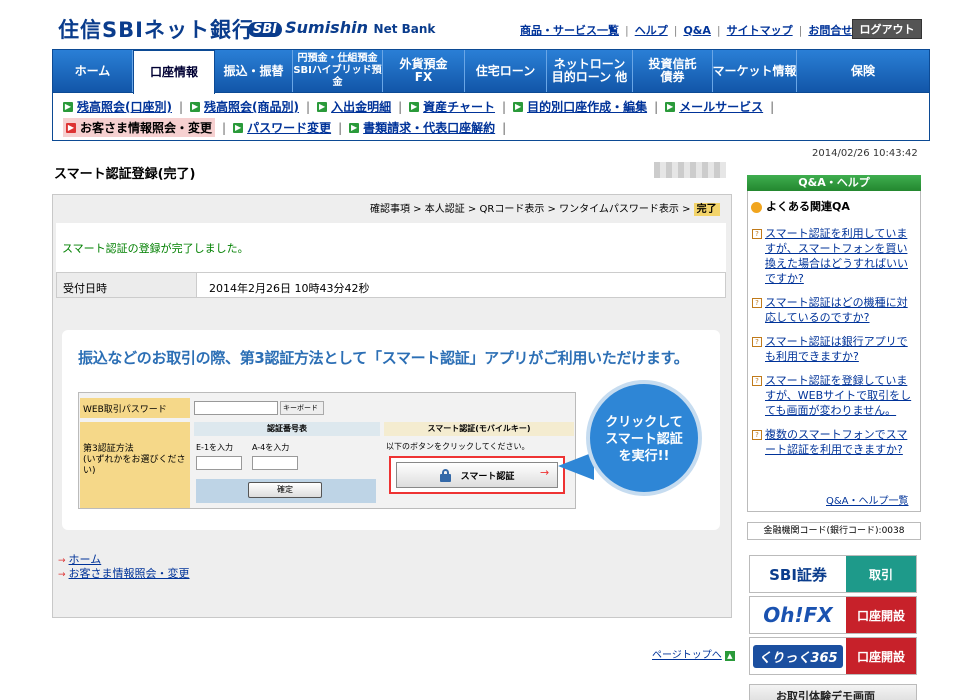 This screenshot has width=980, height=700. What do you see at coordinates (760, 30) in the screenshot?
I see `link-sitemap: サイトマップ` at bounding box center [760, 30].